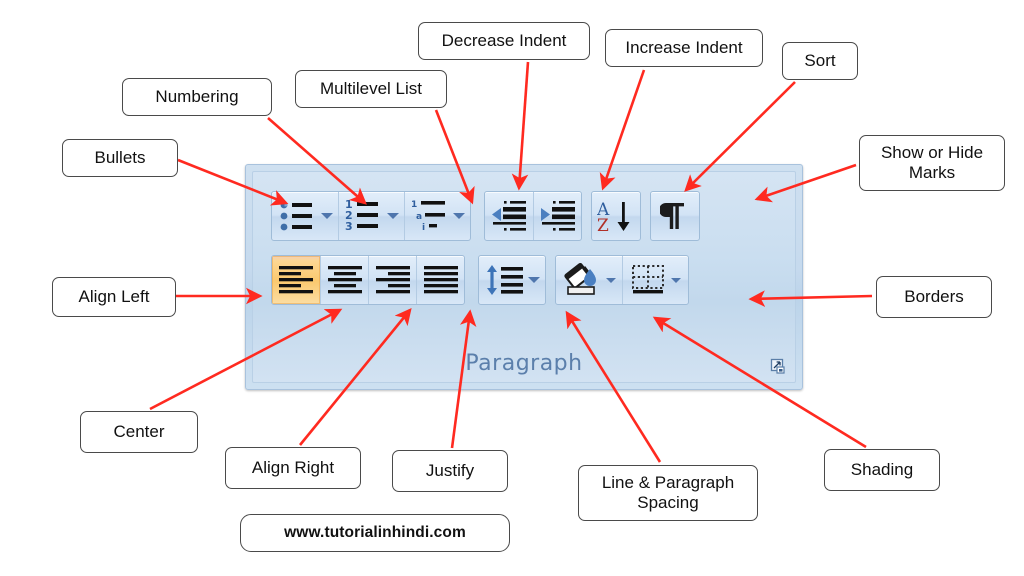  I want to click on numbering-button: 123, so click(371, 216).